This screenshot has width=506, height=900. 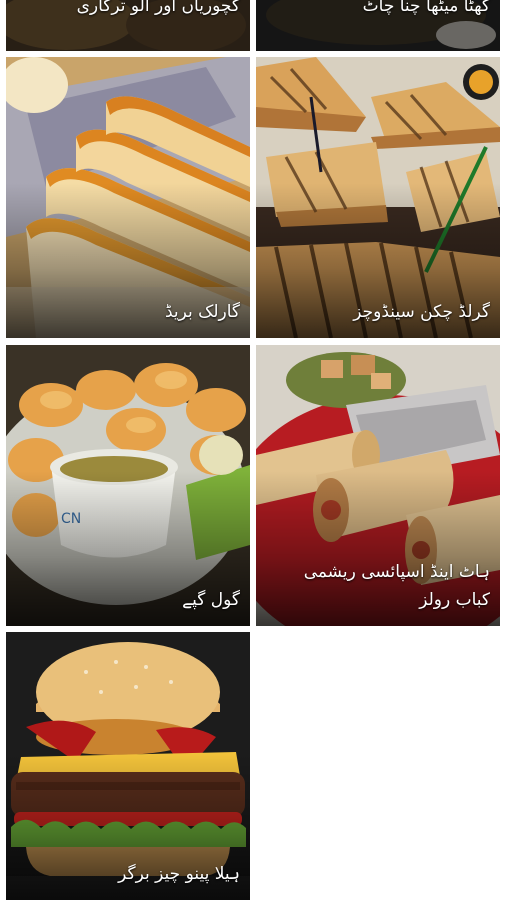 I want to click on recipe-card-jalapeno-burger: ہیلا پینو چیز برگر, so click(x=128, y=766).